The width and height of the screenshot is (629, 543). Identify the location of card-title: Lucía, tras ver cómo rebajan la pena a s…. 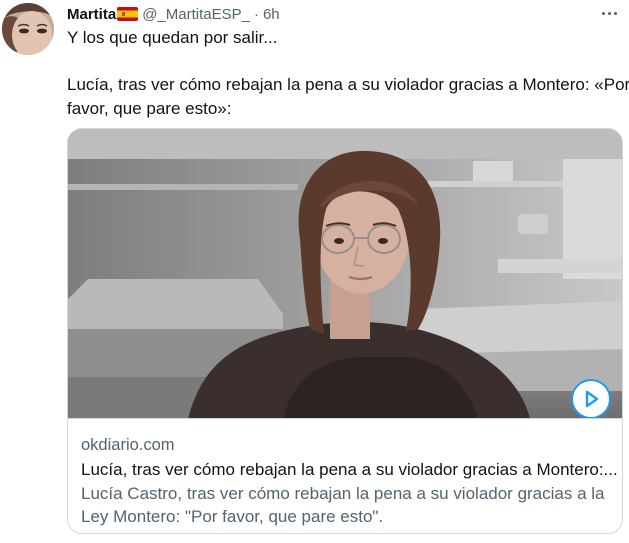
(349, 469).